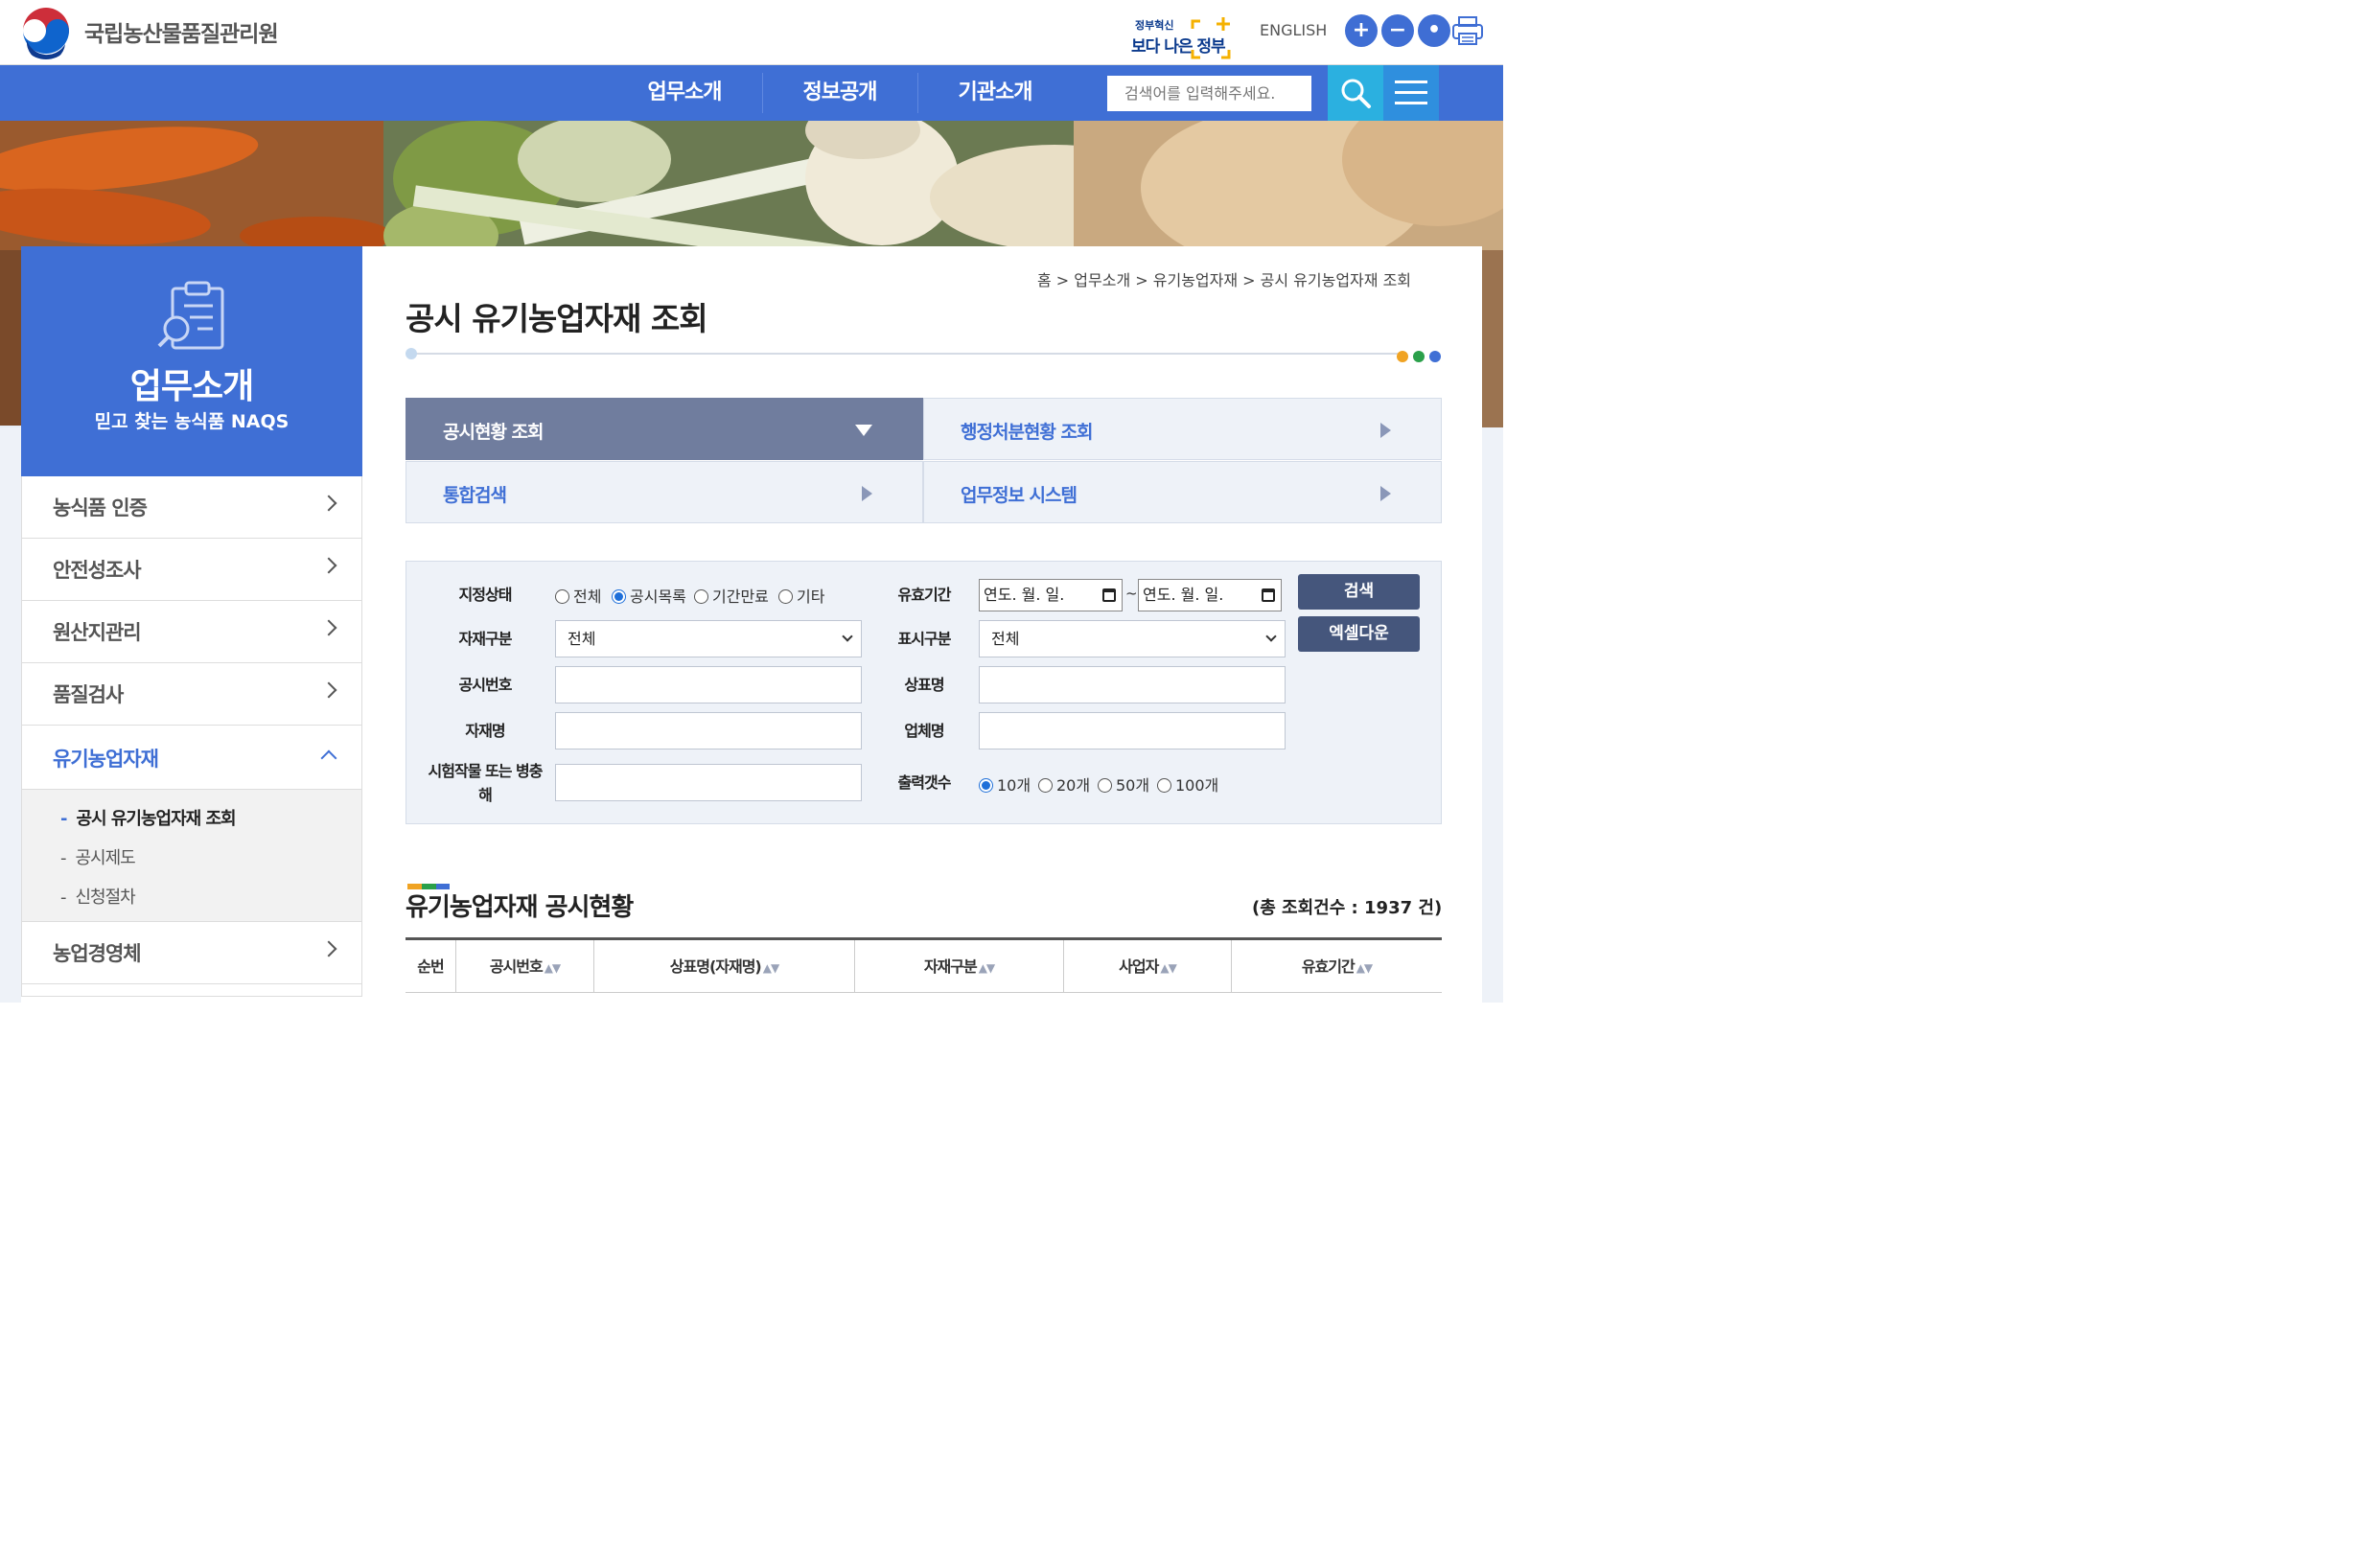  I want to click on column-header-business-operator: 사업자 ▲▼, so click(1148, 966).